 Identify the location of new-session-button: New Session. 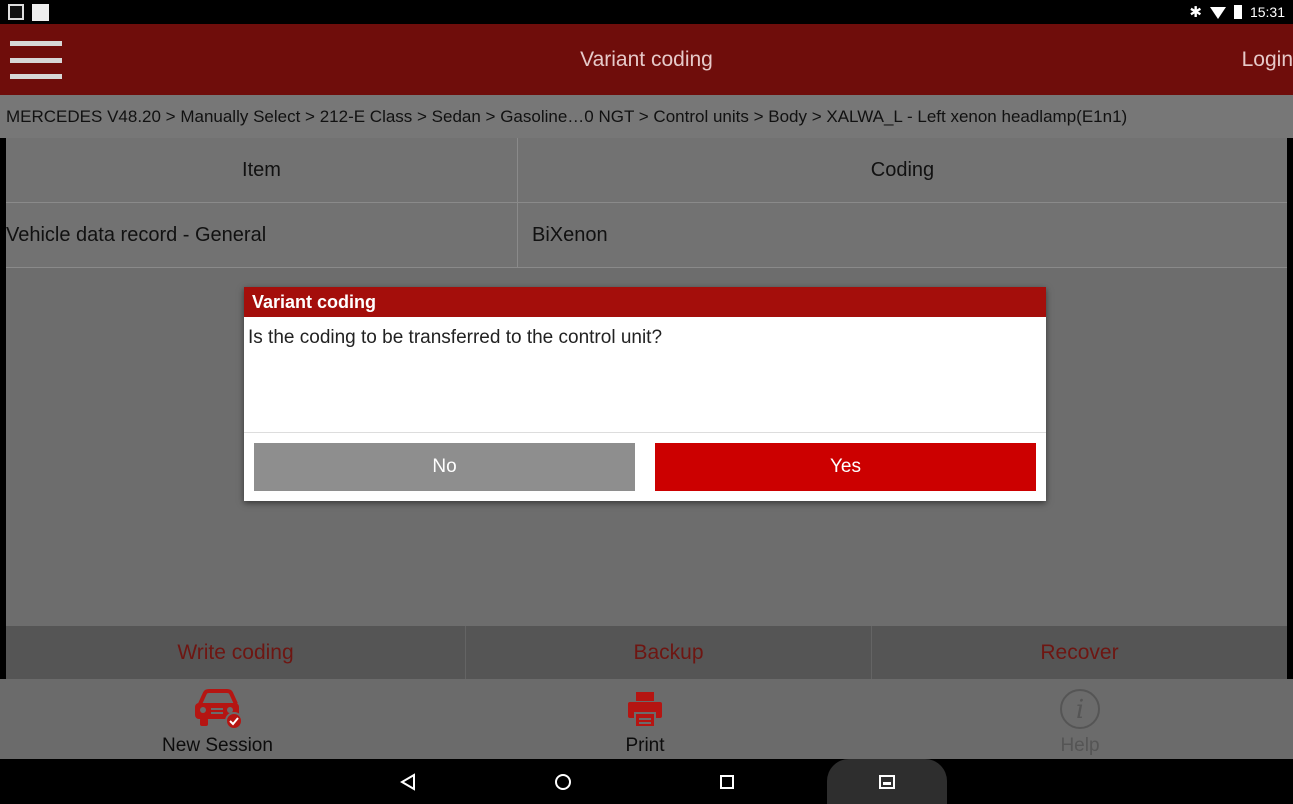
(217, 719).